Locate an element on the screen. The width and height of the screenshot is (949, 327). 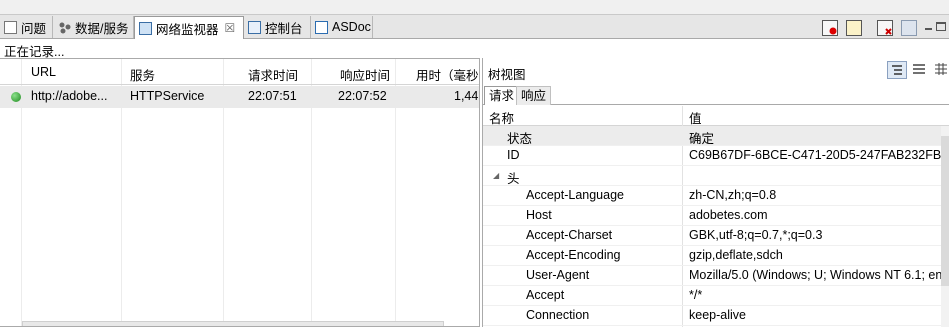
tab-console: 控制台 is located at coordinates (277, 27).